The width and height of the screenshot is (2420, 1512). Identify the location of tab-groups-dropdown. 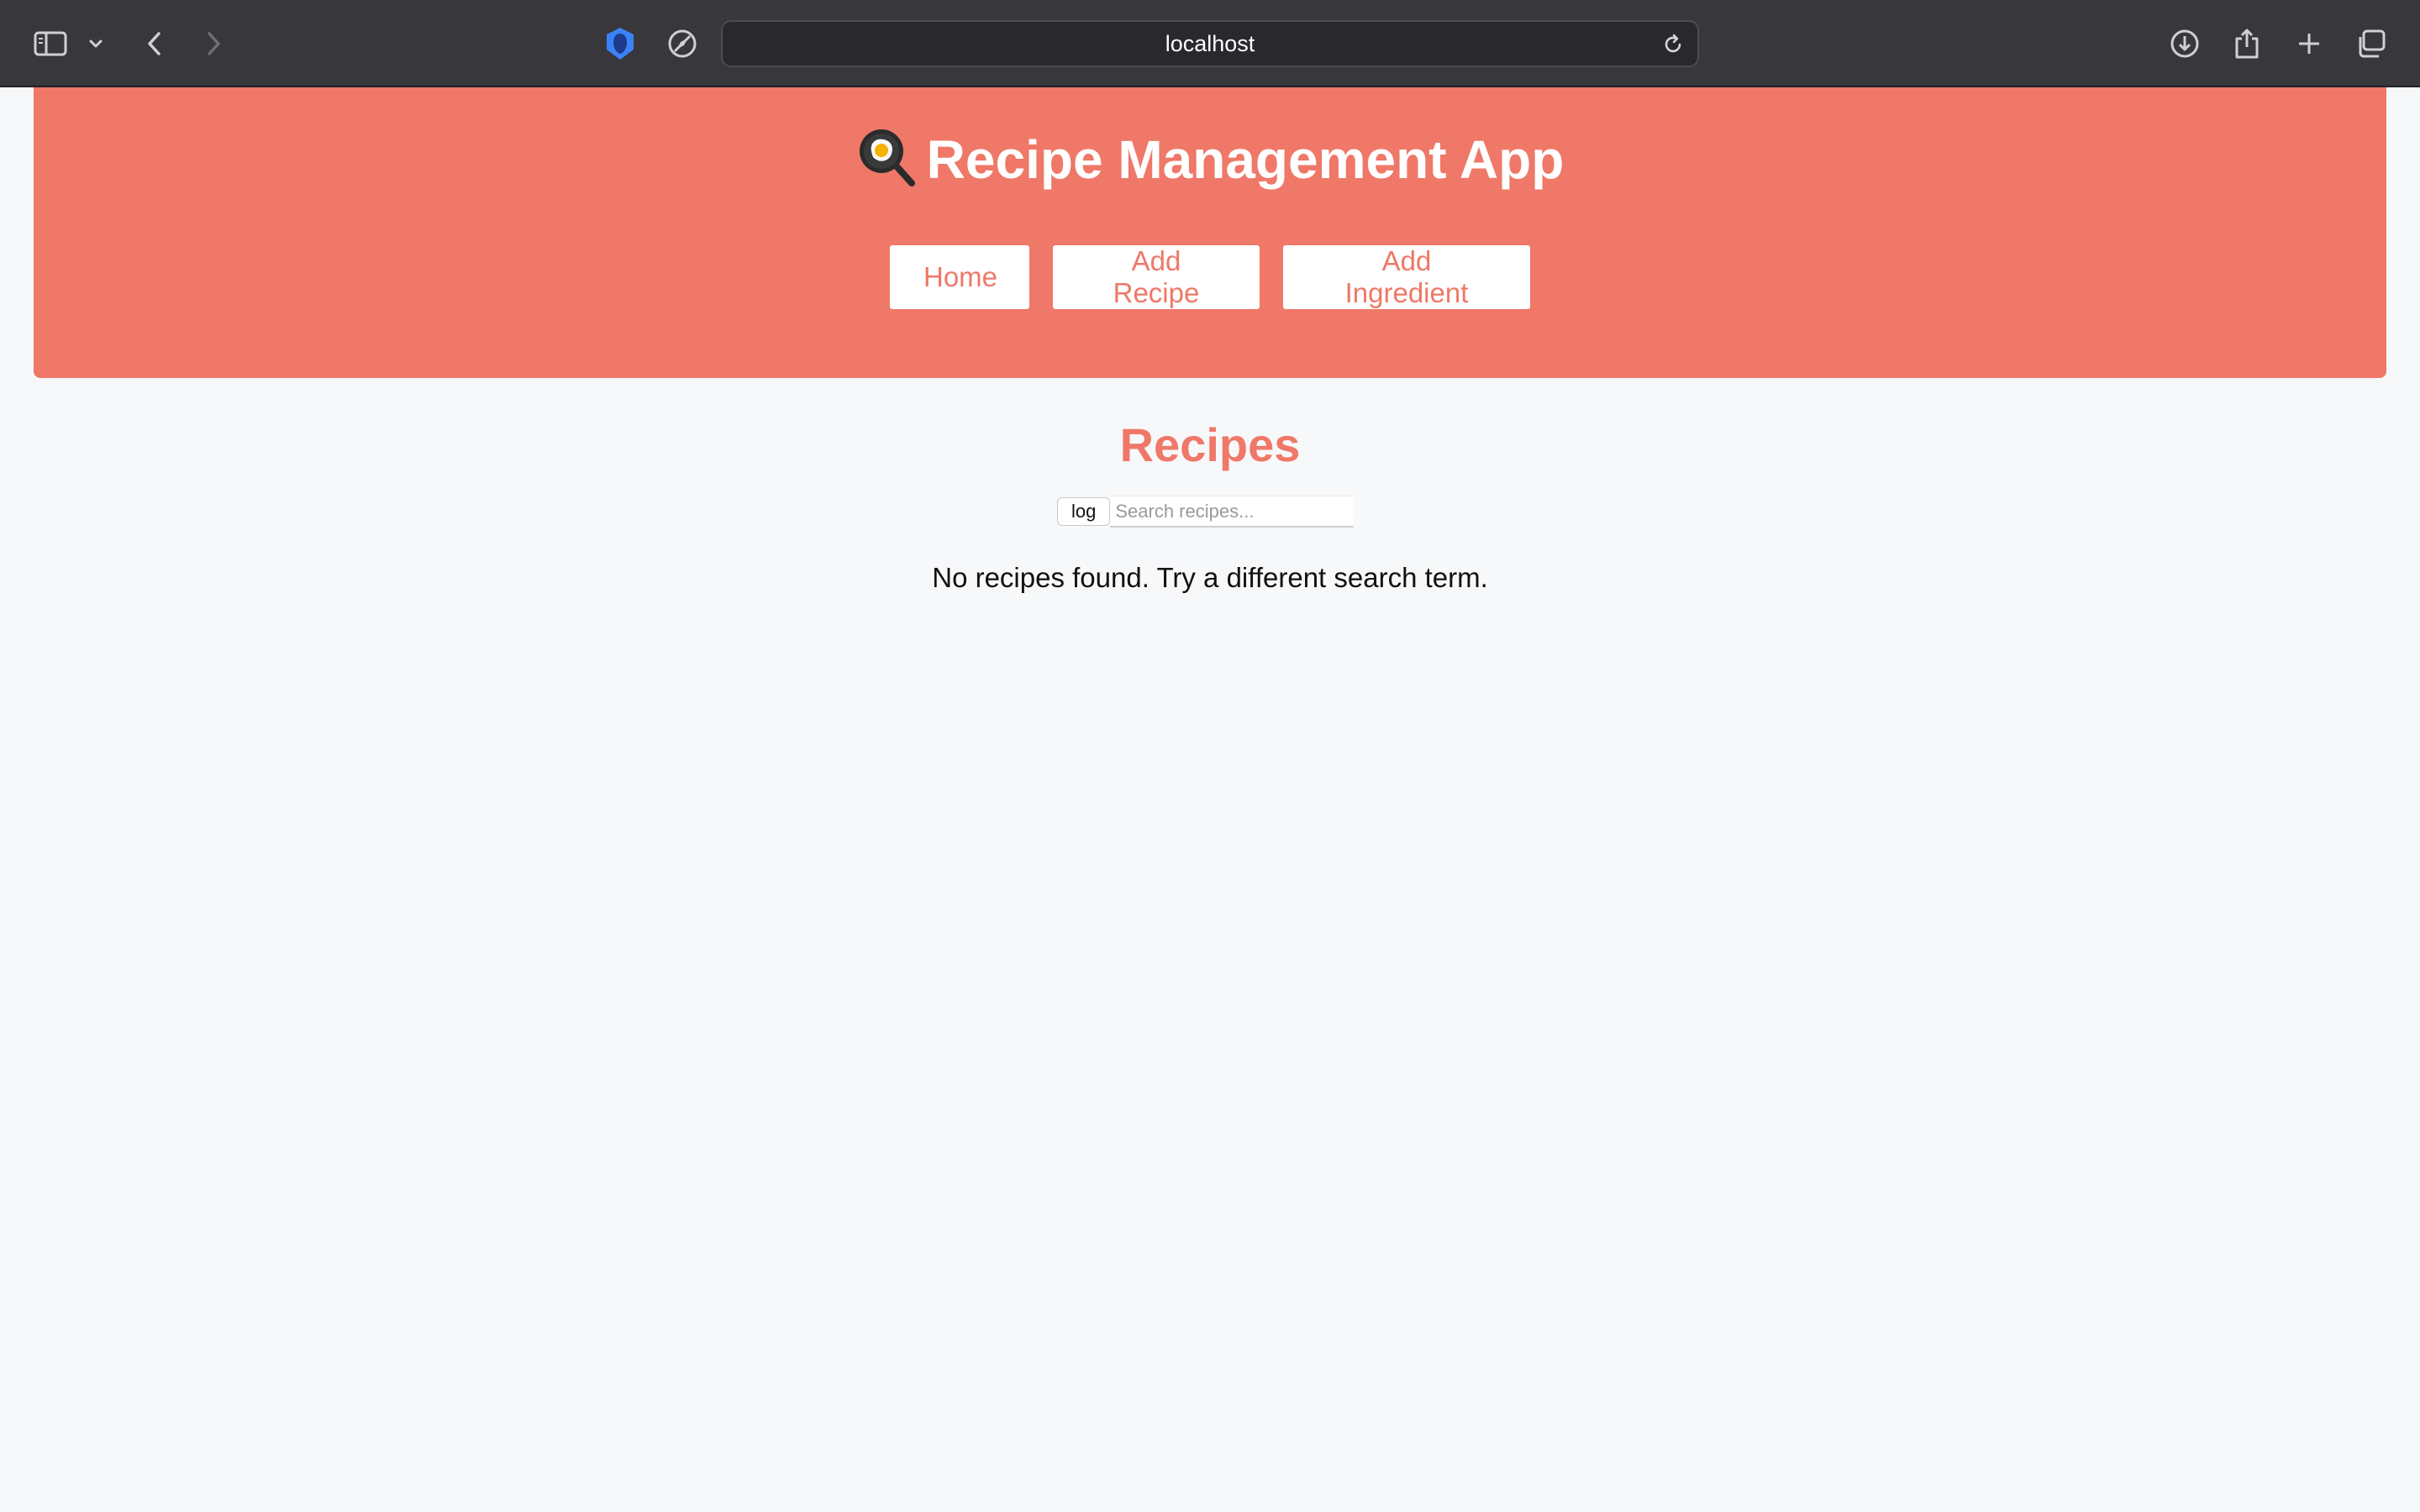
(96, 44).